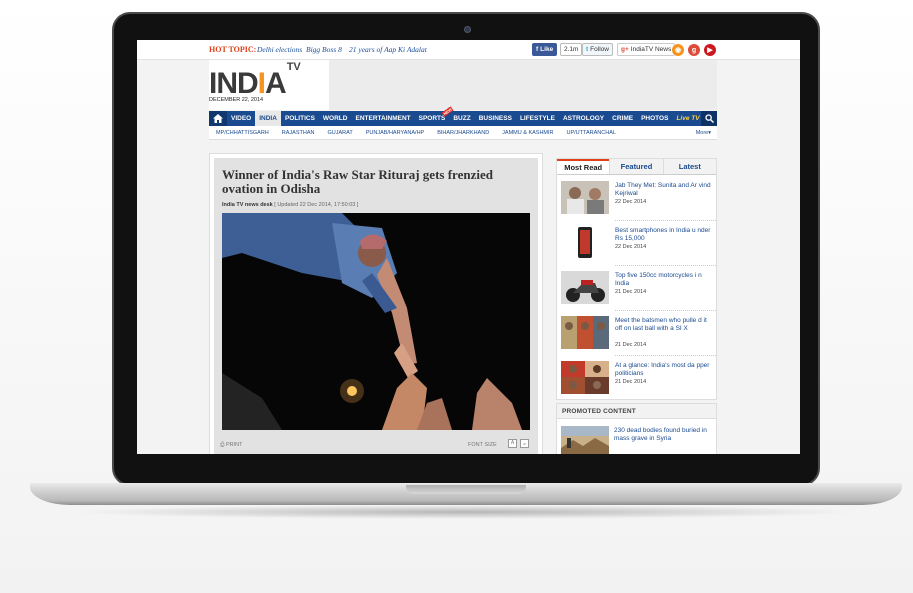 This screenshot has height=593, width=913. I want to click on laptop-shadow, so click(465, 512).